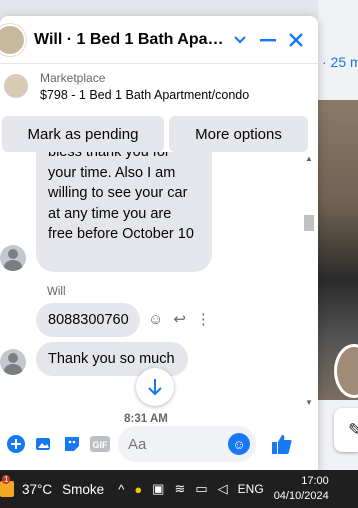 The height and width of the screenshot is (508, 358). Describe the element at coordinates (240, 40) in the screenshot. I see `chevron-down-icon` at that location.